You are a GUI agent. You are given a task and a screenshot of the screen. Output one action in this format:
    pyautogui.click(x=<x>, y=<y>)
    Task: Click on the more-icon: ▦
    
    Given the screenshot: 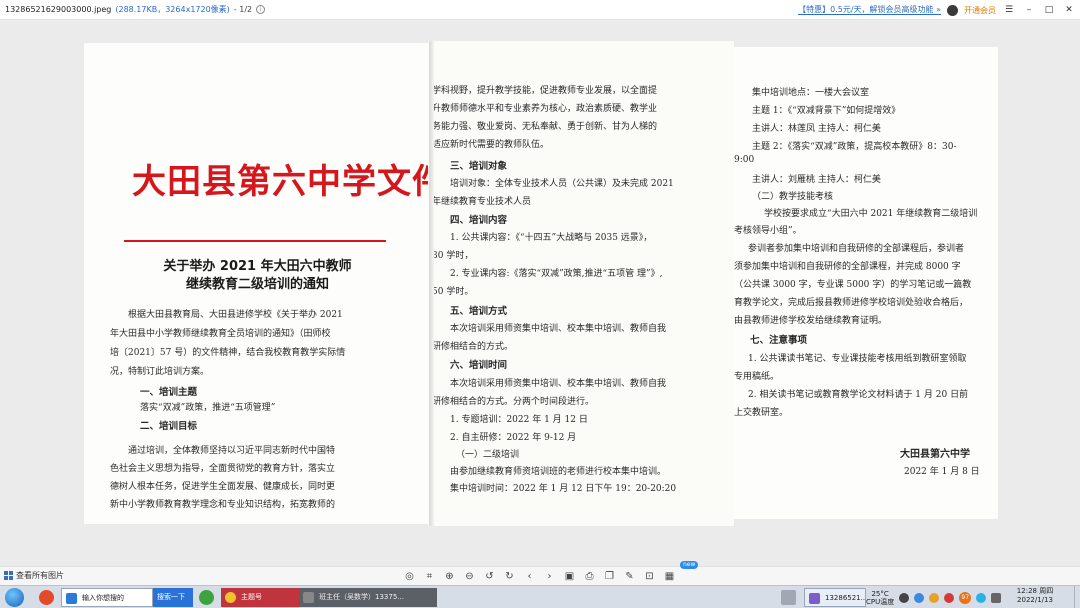 What is the action you would take?
    pyautogui.click(x=669, y=576)
    